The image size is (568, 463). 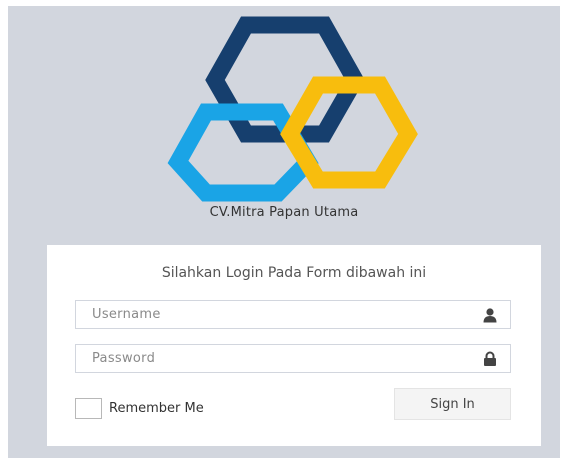 I want to click on password-field-wrapper, so click(x=293, y=358).